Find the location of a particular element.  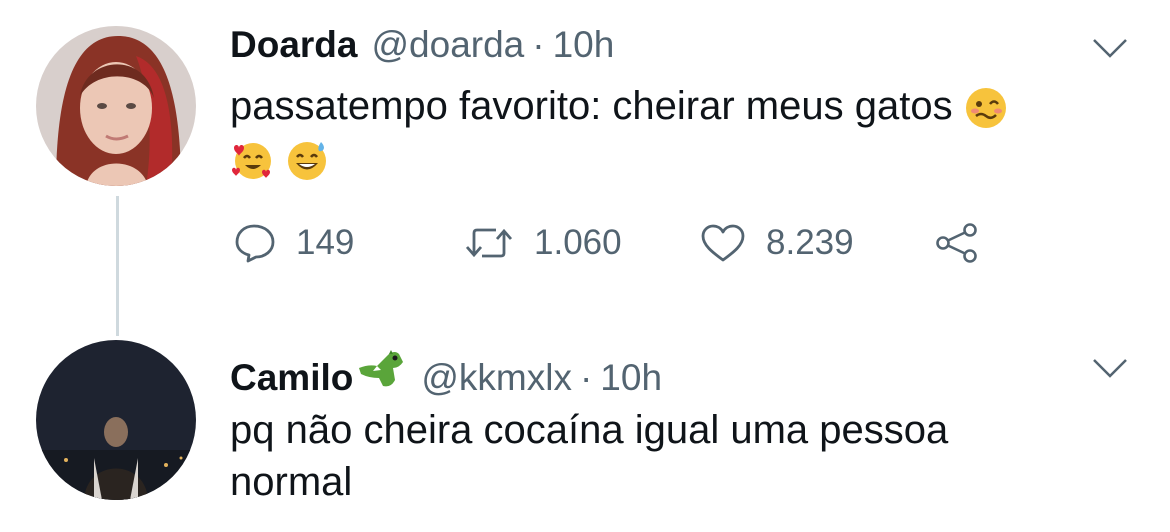

tweet-header: Doarda @doarda · 10h is located at coordinates (422, 45).